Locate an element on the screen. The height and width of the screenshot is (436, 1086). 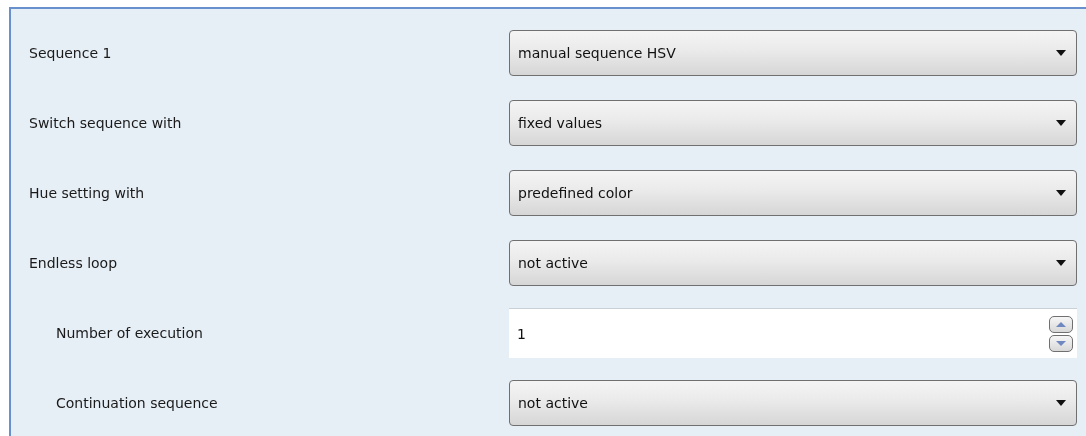
dropdown: fixed values is located at coordinates (793, 123).